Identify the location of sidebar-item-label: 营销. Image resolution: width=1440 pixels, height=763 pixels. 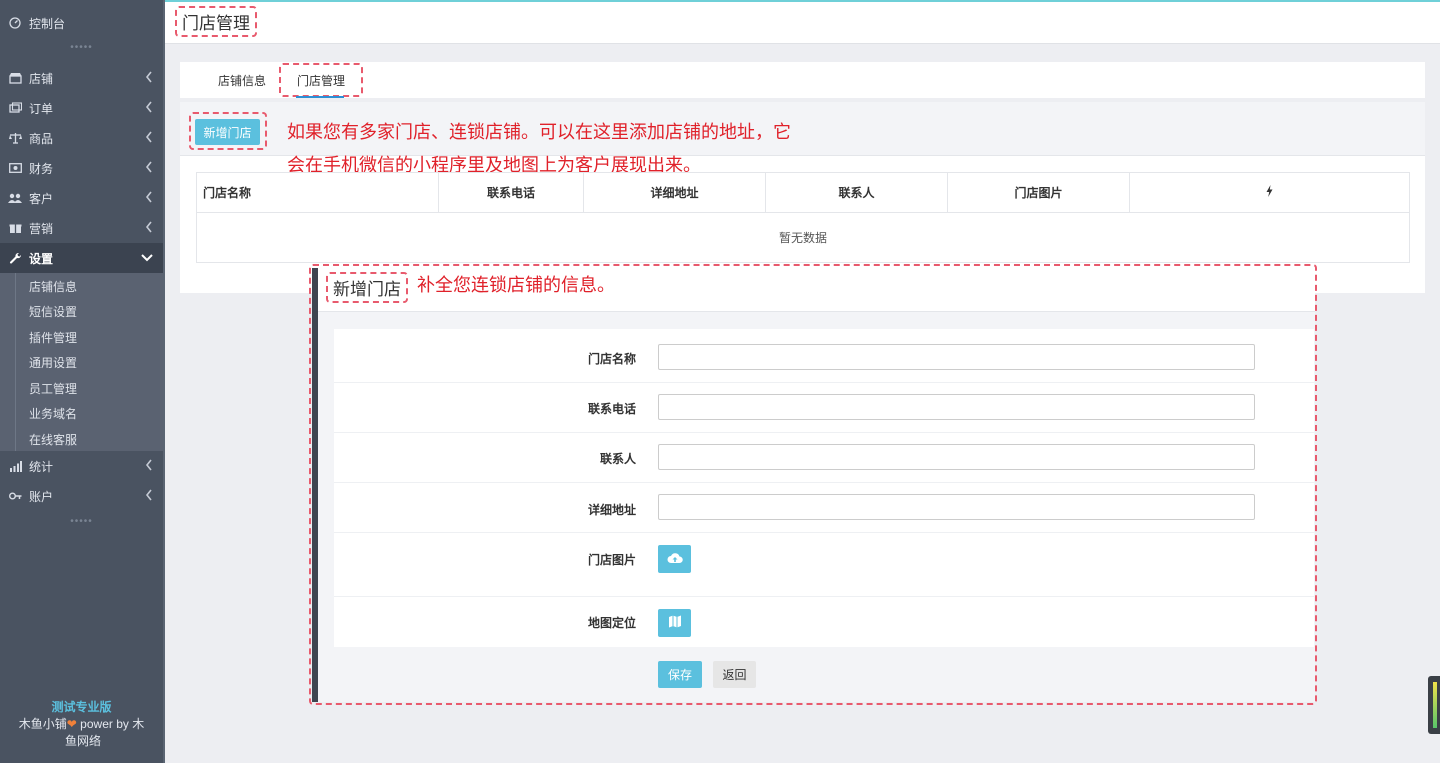
(41, 228).